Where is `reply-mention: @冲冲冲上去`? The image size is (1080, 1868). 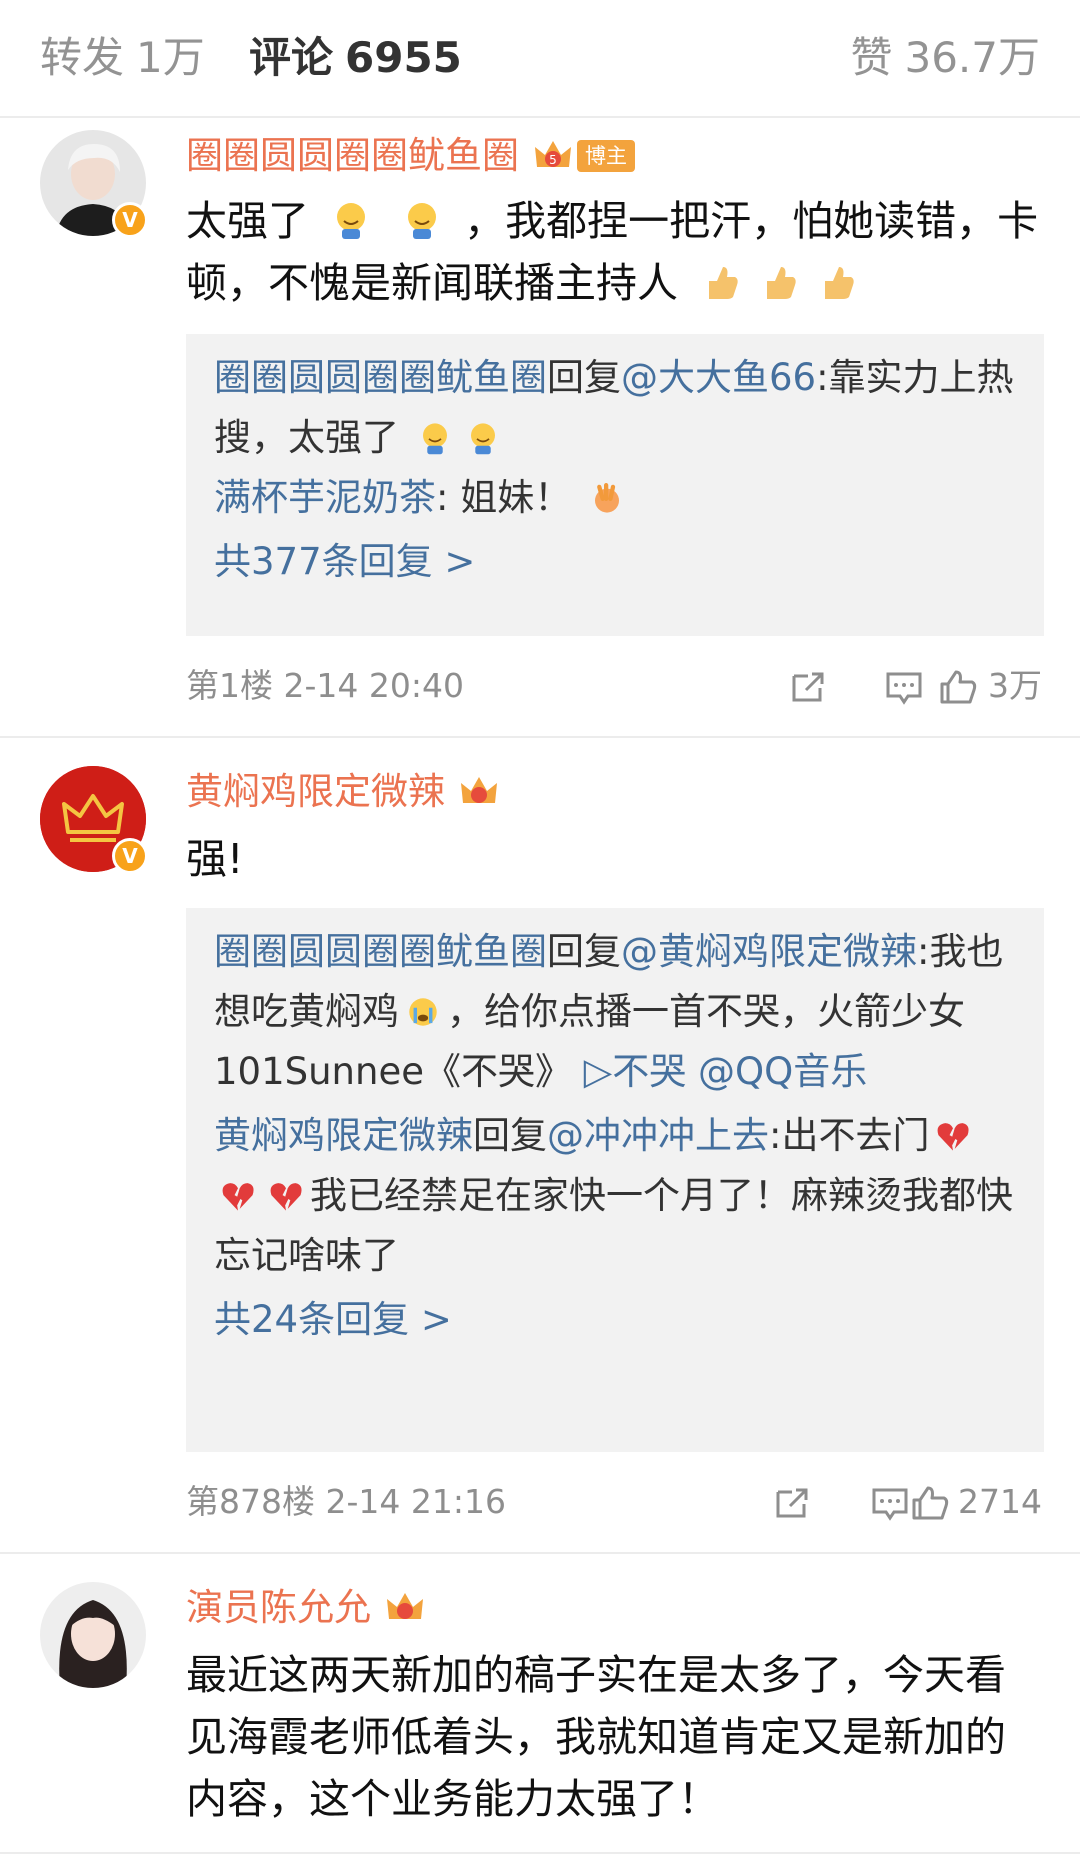
reply-mention: @冲冲冲上去 is located at coordinates (658, 1135).